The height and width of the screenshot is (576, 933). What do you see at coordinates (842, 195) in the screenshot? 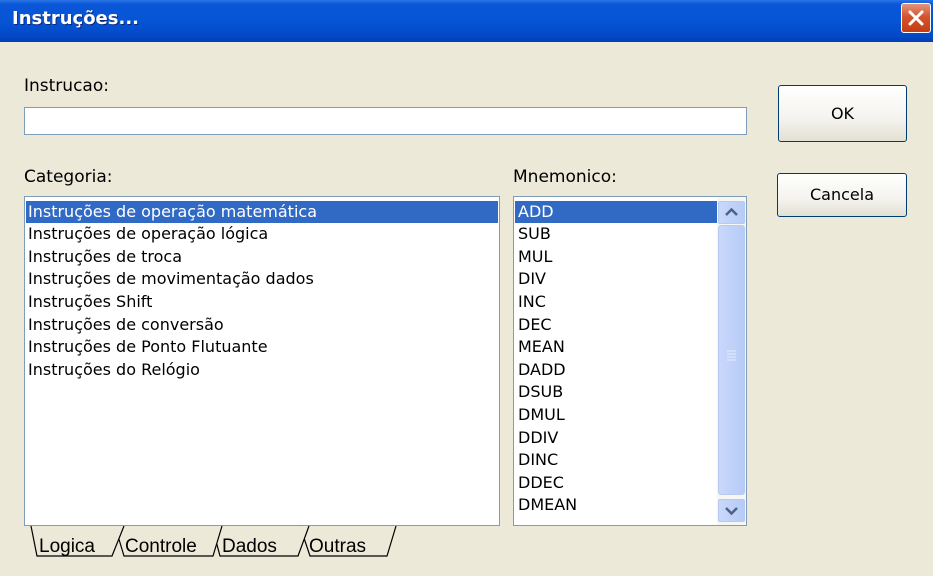
I see `cancel-button: Cancela` at bounding box center [842, 195].